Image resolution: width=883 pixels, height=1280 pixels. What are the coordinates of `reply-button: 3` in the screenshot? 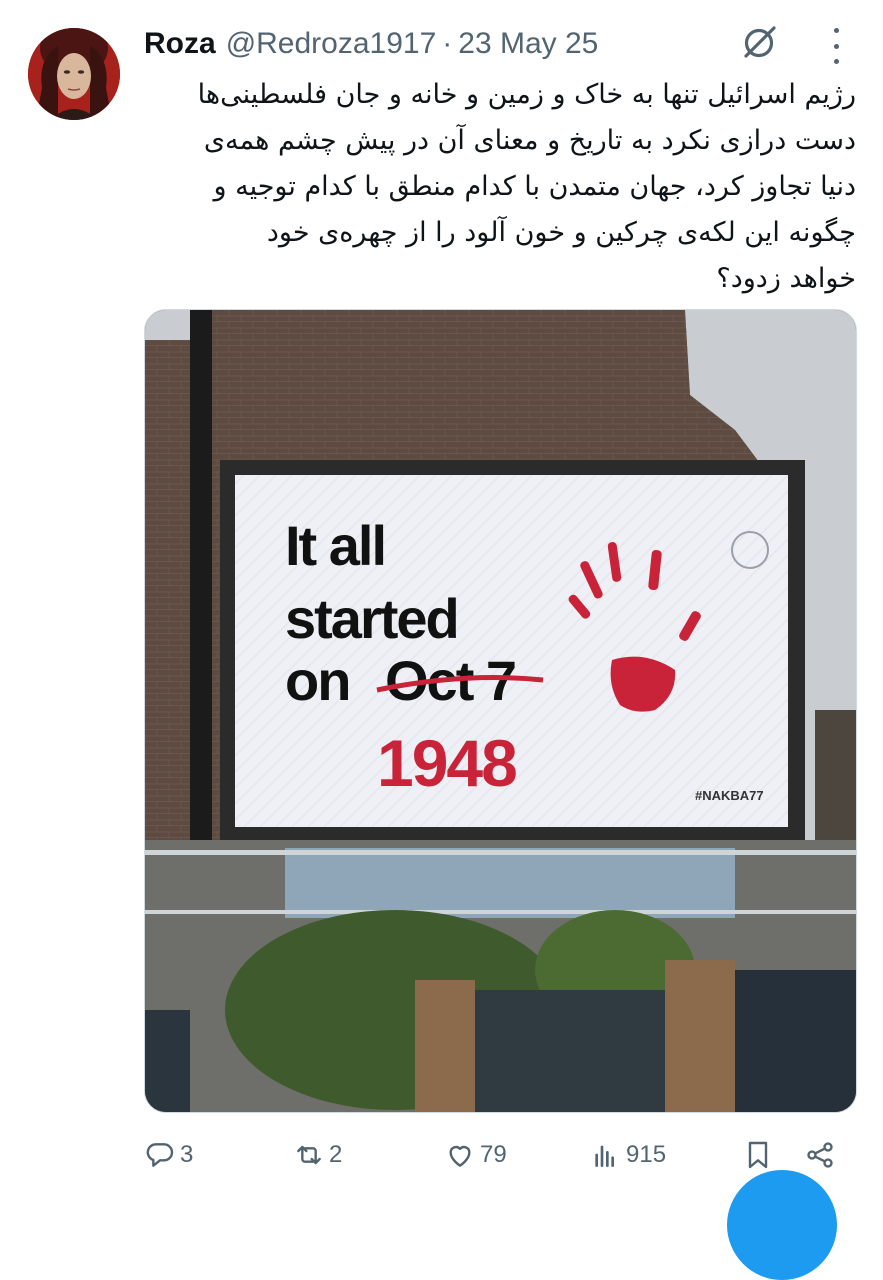 It's located at (168, 1155).